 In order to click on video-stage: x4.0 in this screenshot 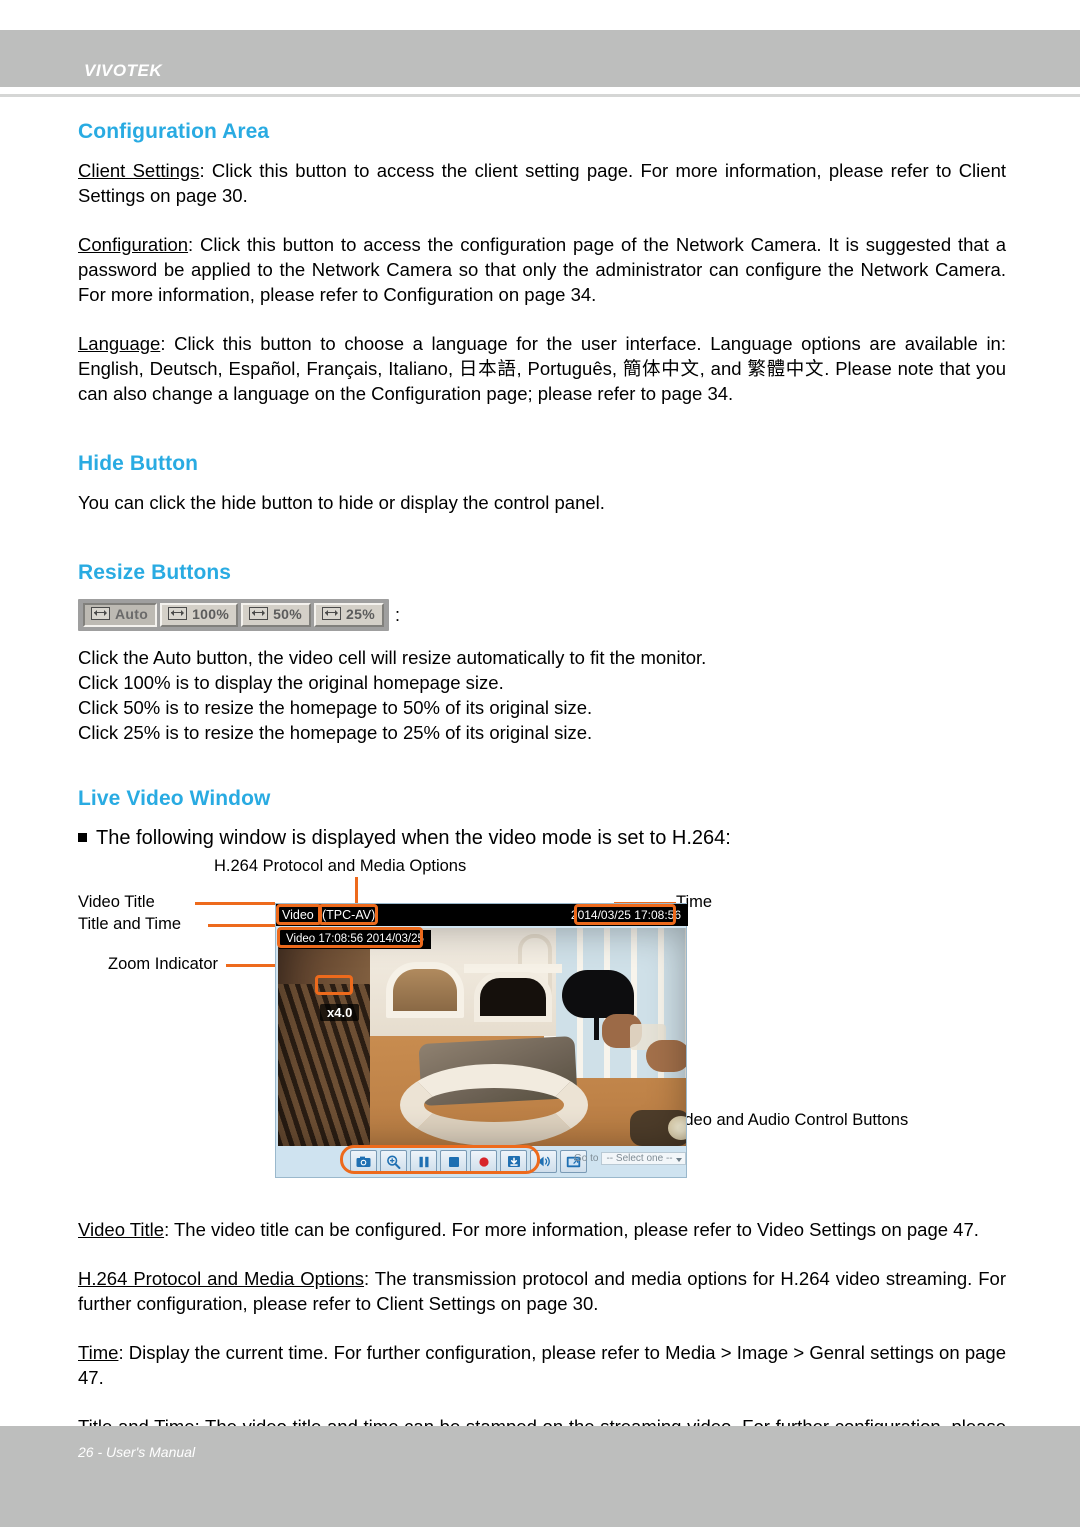, I will do `click(482, 1037)`.